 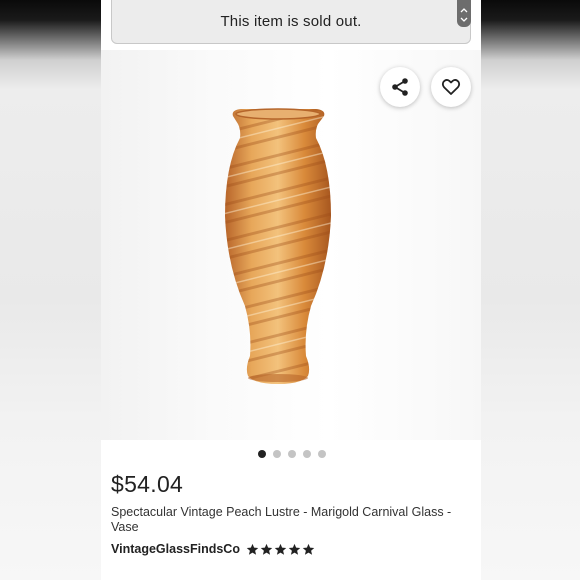 I want to click on sold-out-text: This item is sold out., so click(x=291, y=21).